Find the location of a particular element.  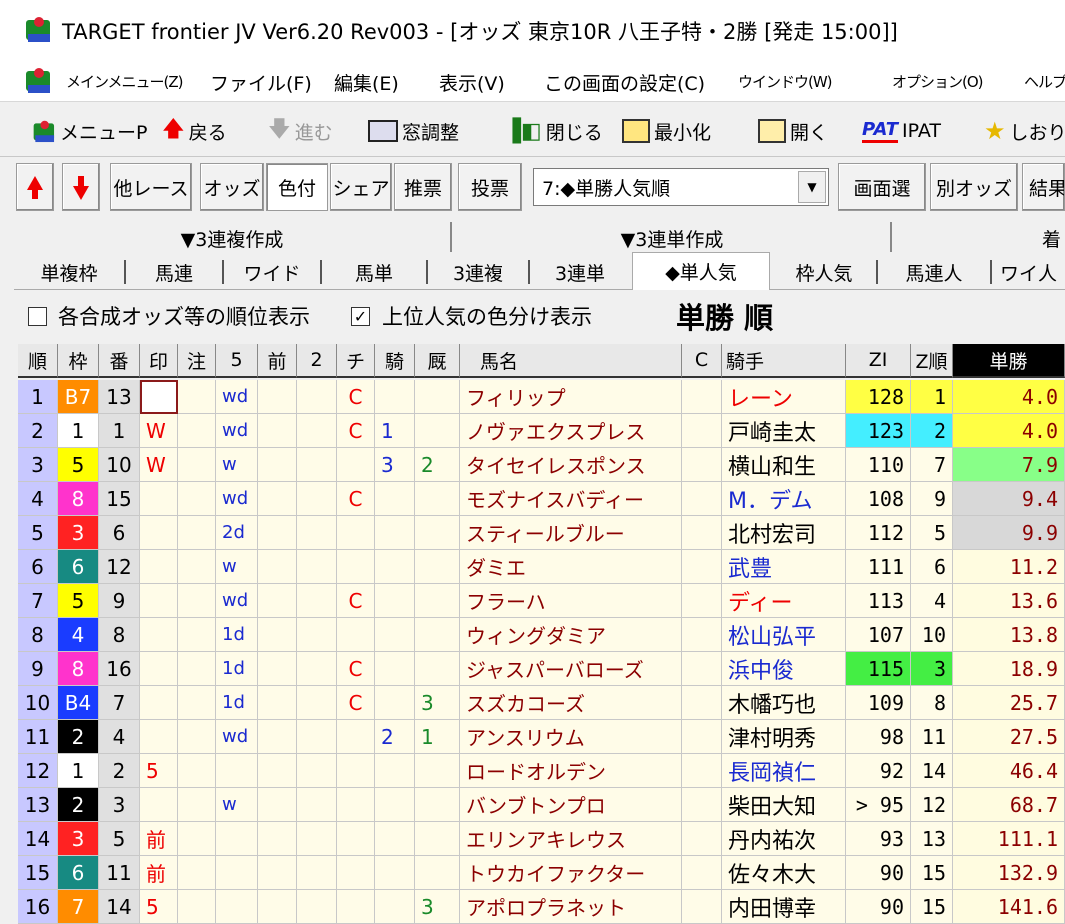

cell-odds: 9.4 is located at coordinates (1009, 499).